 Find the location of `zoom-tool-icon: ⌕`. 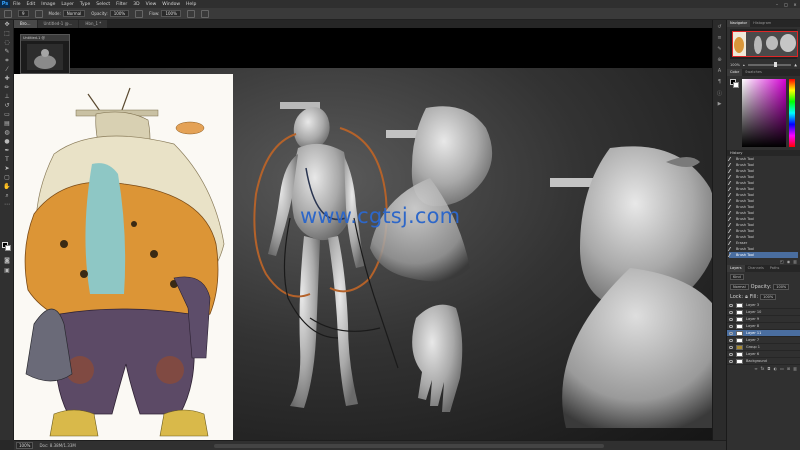

zoom-tool-icon: ⌕ is located at coordinates (7, 195).